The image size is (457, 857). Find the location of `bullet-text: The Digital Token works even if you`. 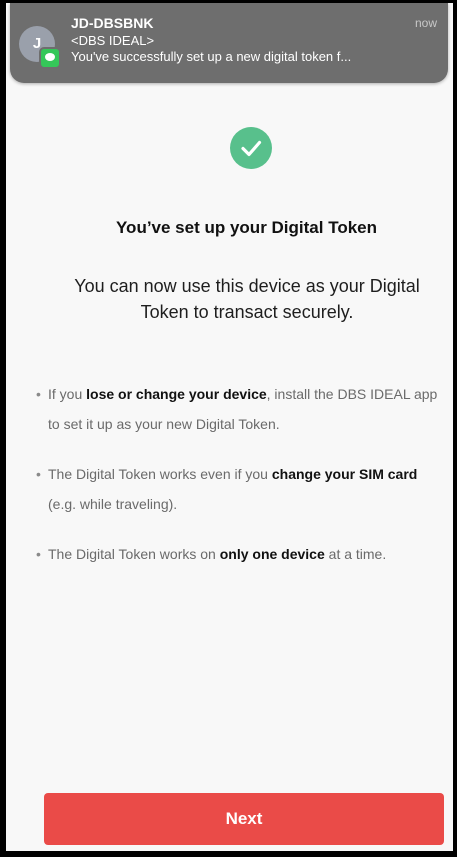

bullet-text: The Digital Token works even if you is located at coordinates (160, 474).